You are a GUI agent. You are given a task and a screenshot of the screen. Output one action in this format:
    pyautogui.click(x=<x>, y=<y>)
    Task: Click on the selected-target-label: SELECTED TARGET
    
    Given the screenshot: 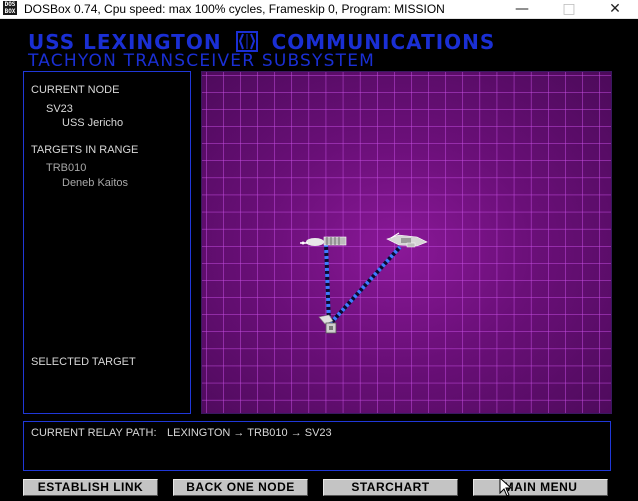 What is the action you would take?
    pyautogui.click(x=83, y=362)
    